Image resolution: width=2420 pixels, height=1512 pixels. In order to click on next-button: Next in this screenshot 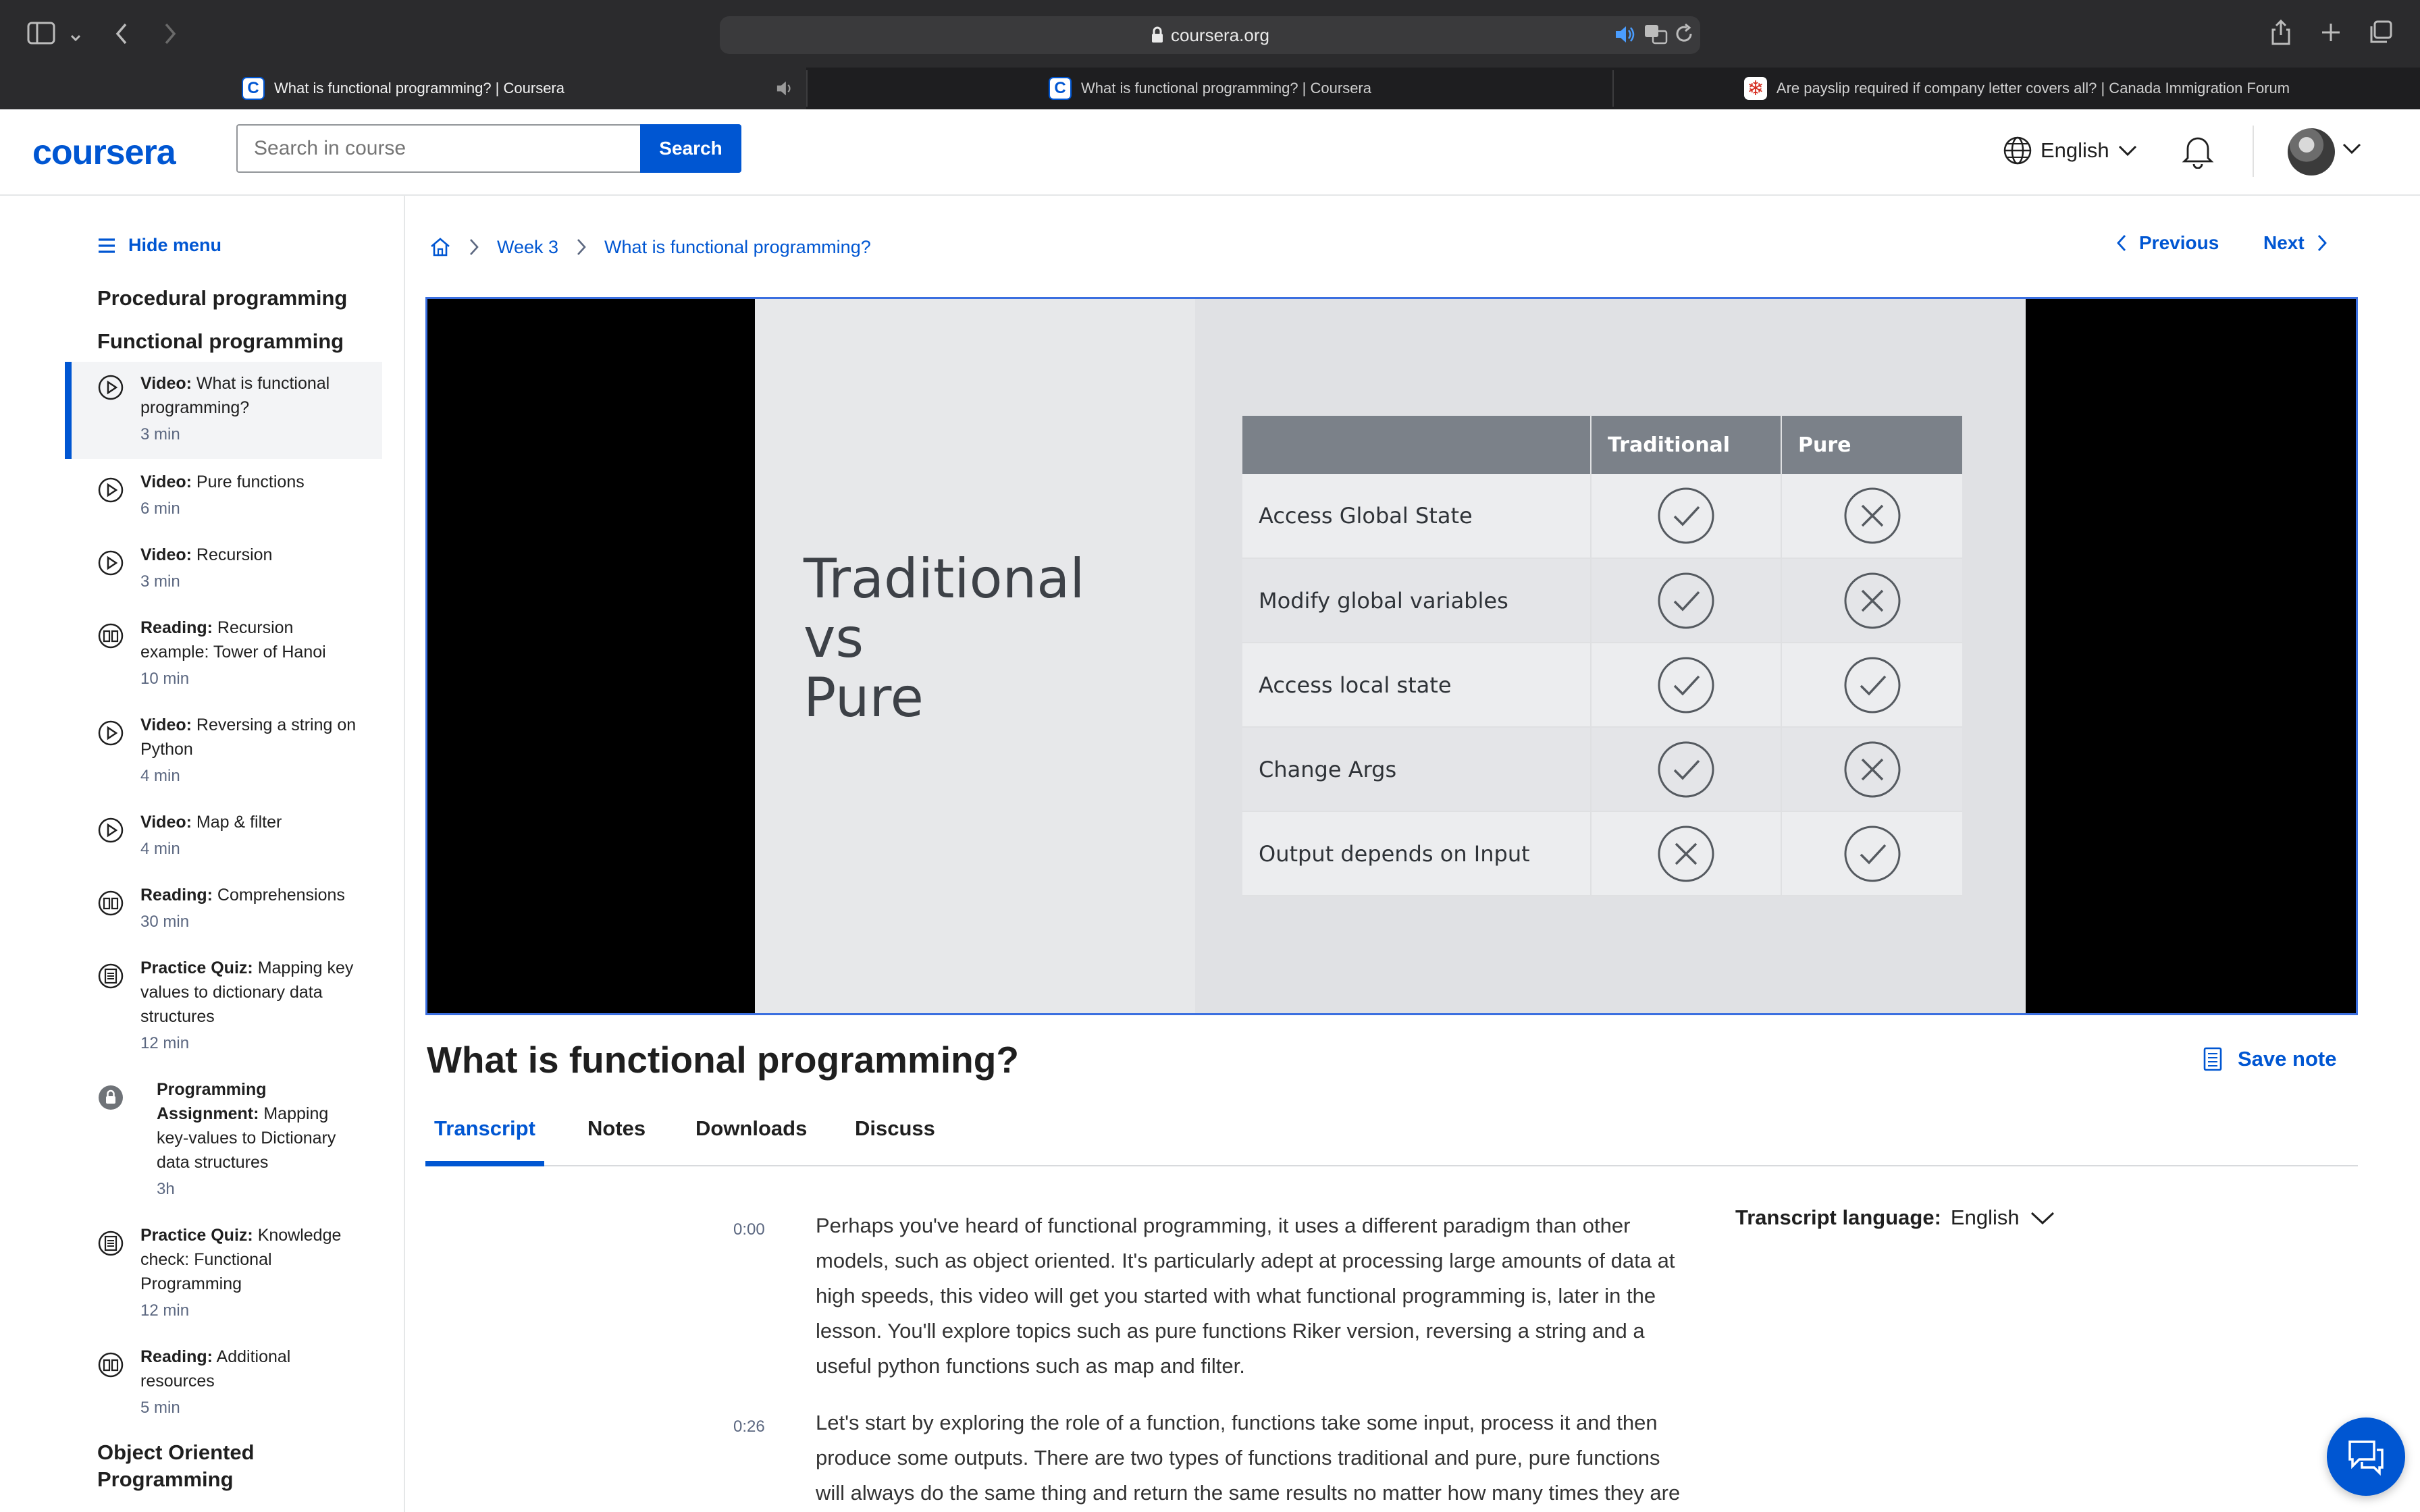, I will do `click(2295, 243)`.